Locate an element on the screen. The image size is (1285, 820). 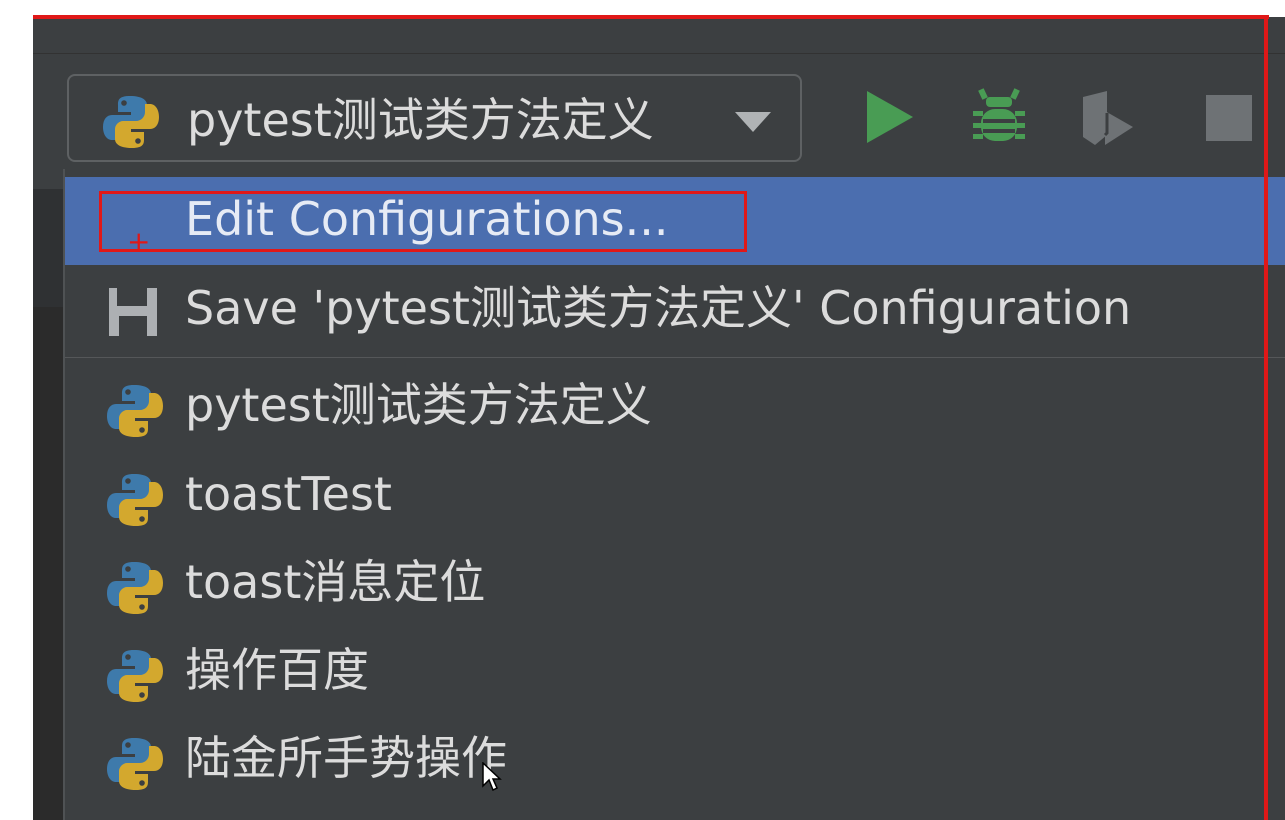
play-icon is located at coordinates (889, 117).